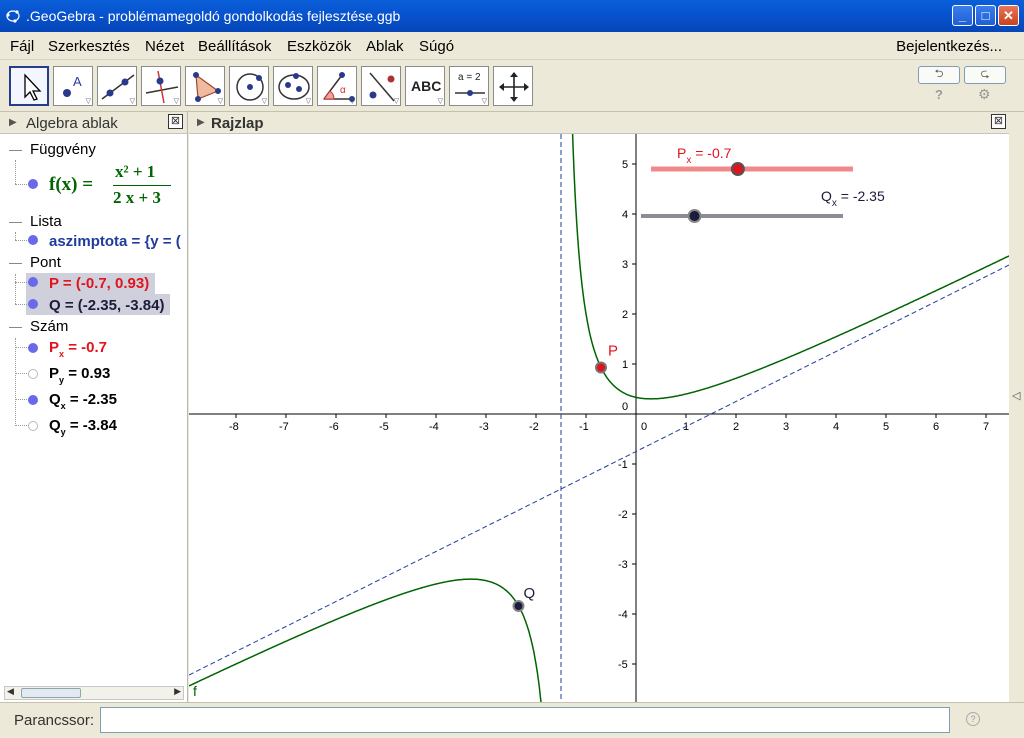  What do you see at coordinates (337, 86) in the screenshot?
I see `angle-tool-button: α ▽` at bounding box center [337, 86].